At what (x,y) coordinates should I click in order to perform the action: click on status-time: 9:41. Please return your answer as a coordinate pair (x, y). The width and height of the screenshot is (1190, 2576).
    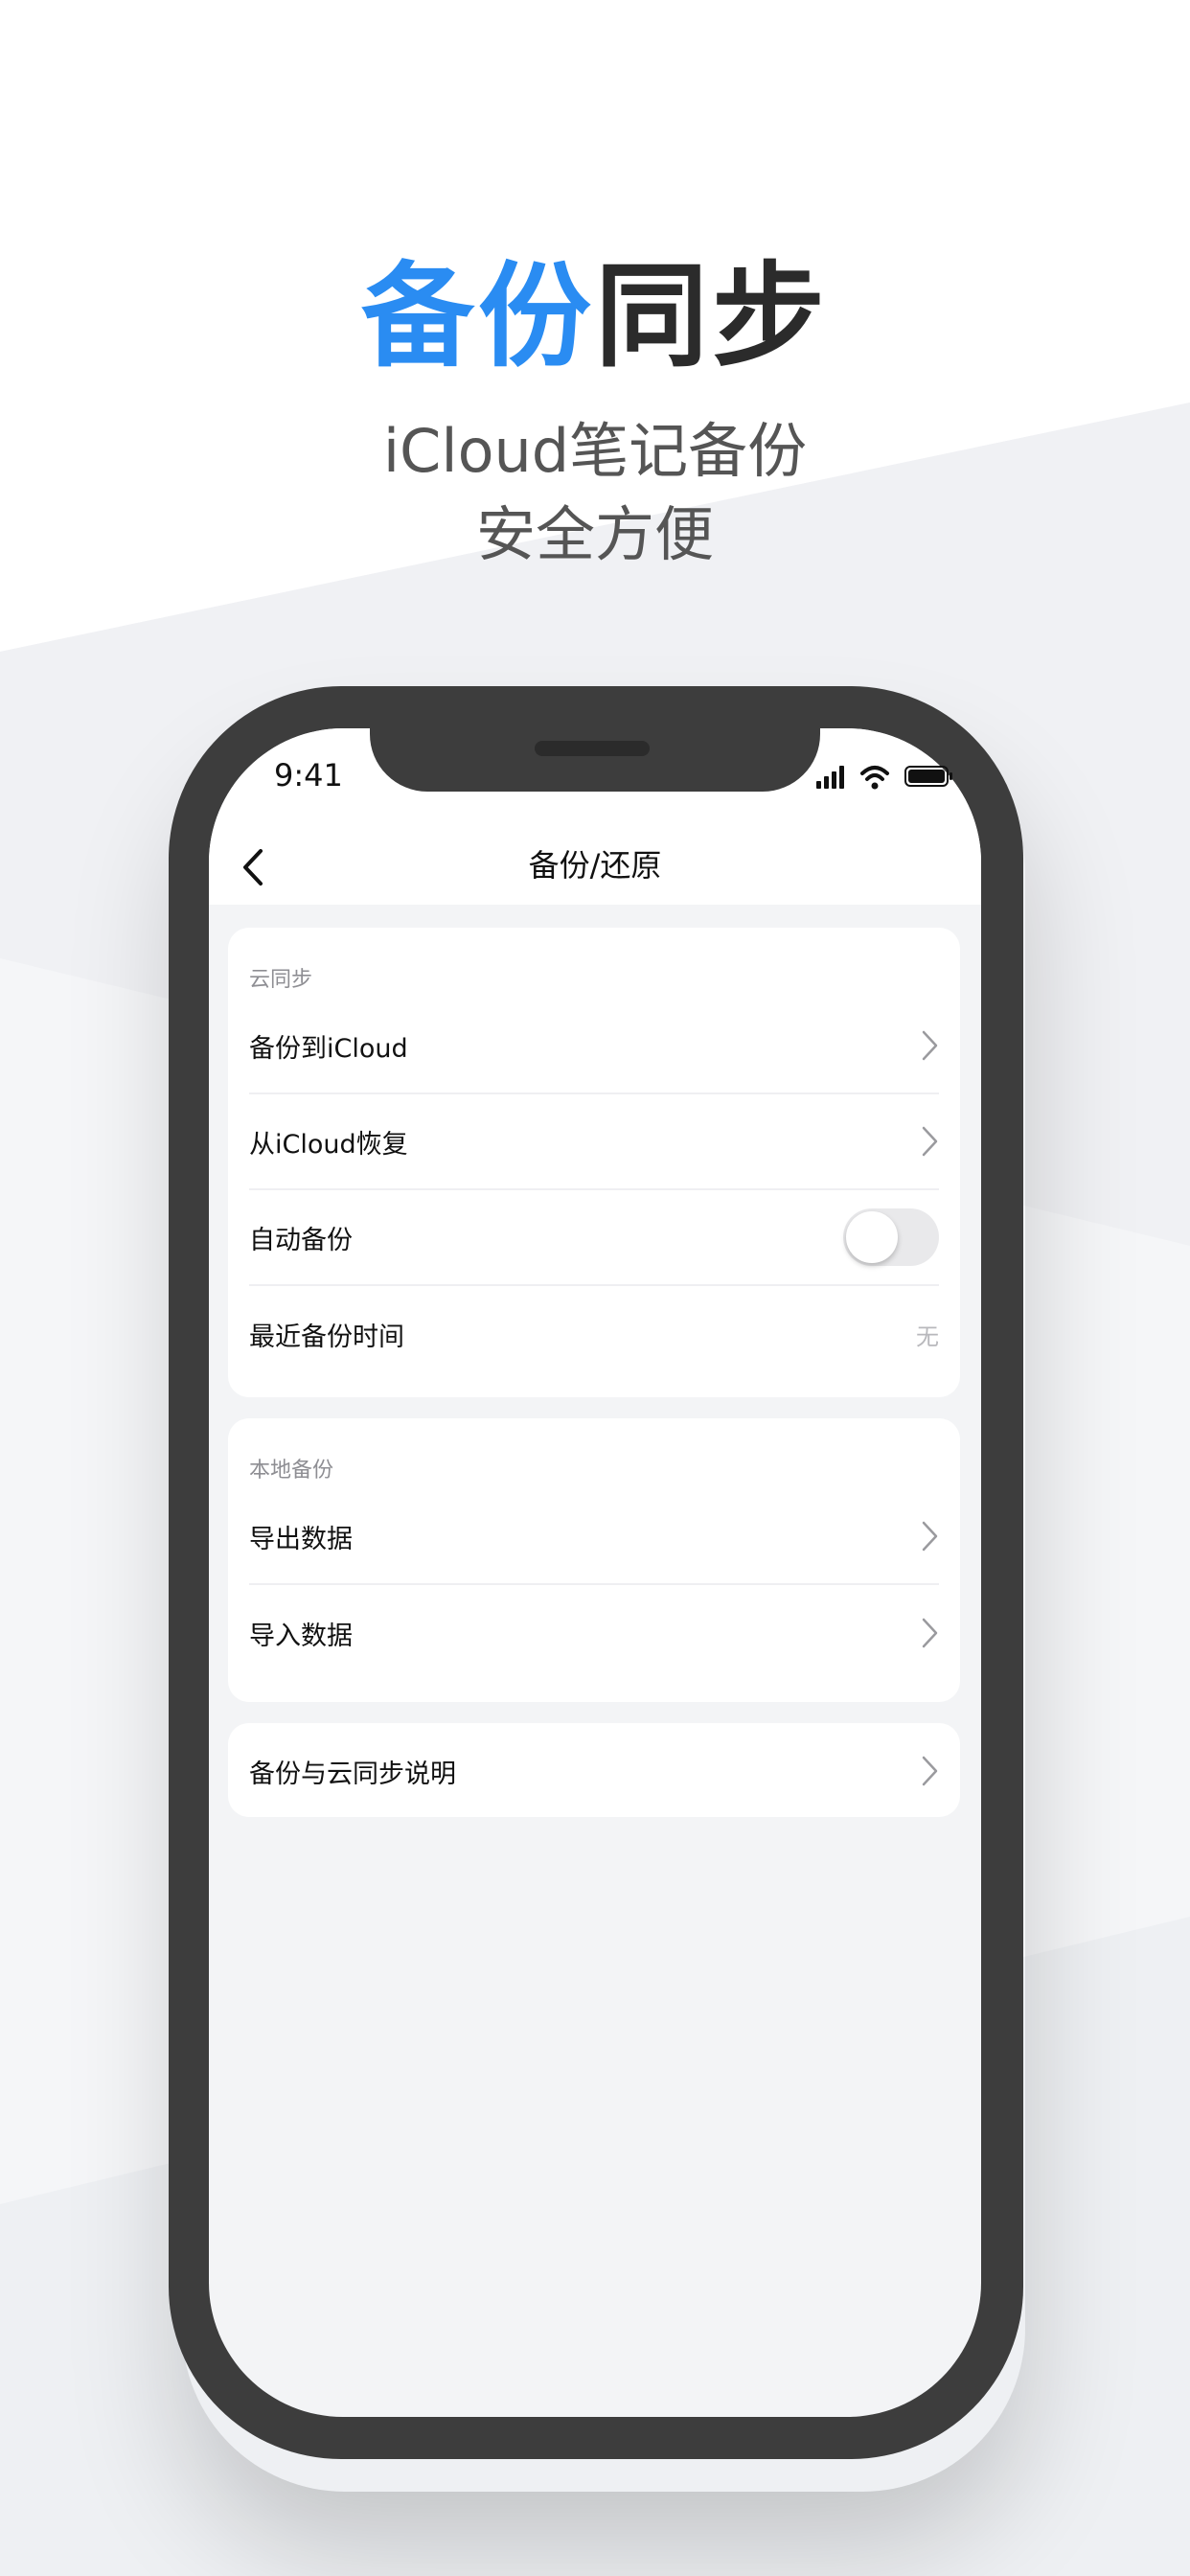
    Looking at the image, I should click on (309, 775).